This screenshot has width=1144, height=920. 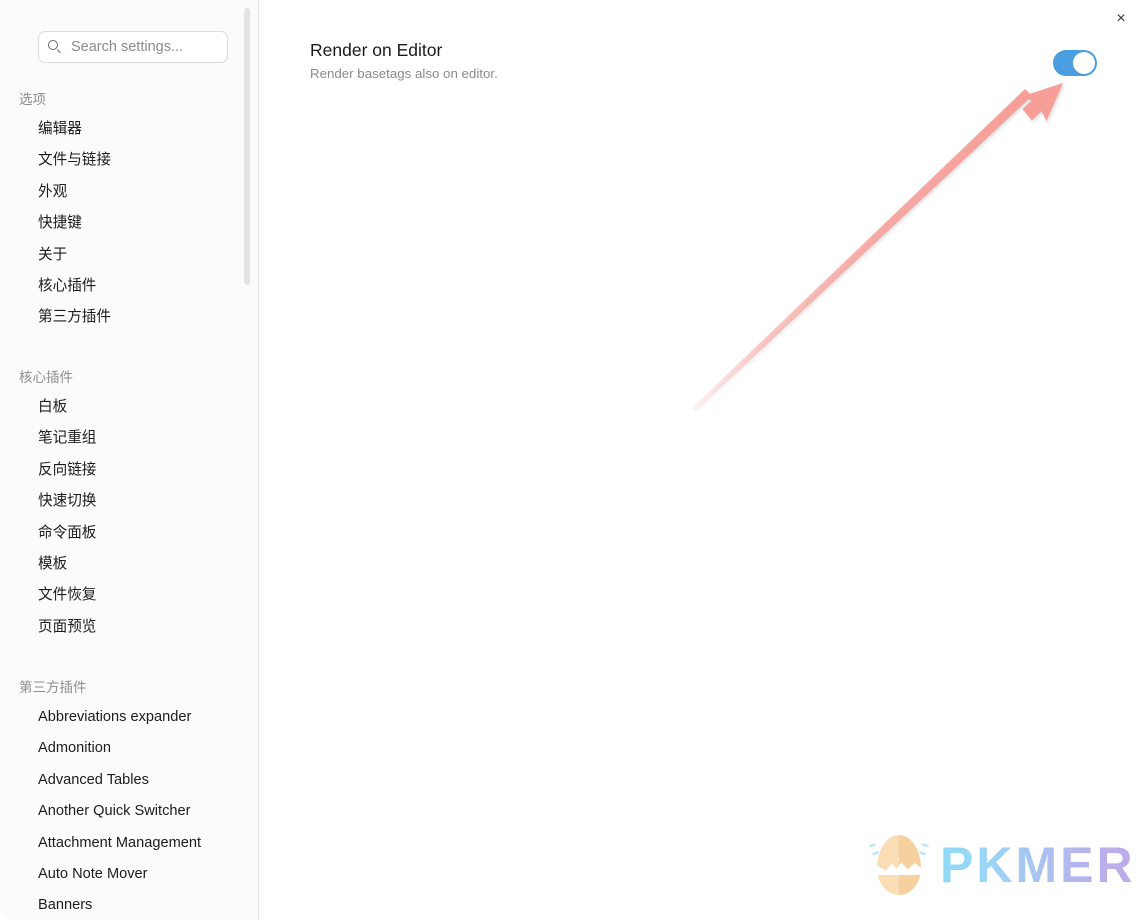 I want to click on pkmer-watermark: PKMER, so click(x=1000, y=865).